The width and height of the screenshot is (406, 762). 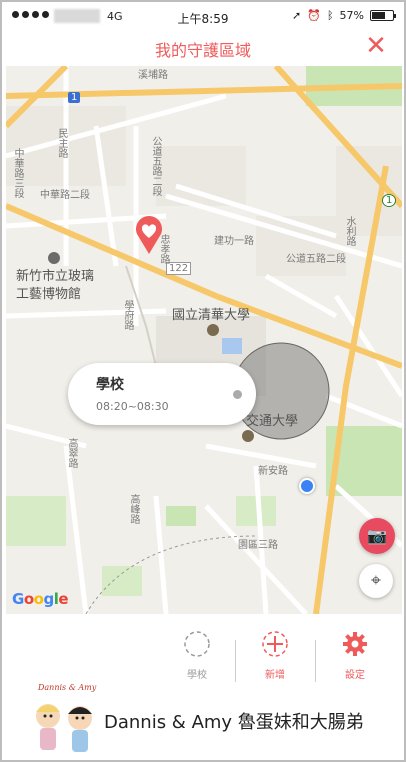 What do you see at coordinates (65, 195) in the screenshot?
I see `map-label-zhonghua-2: 中華路二段` at bounding box center [65, 195].